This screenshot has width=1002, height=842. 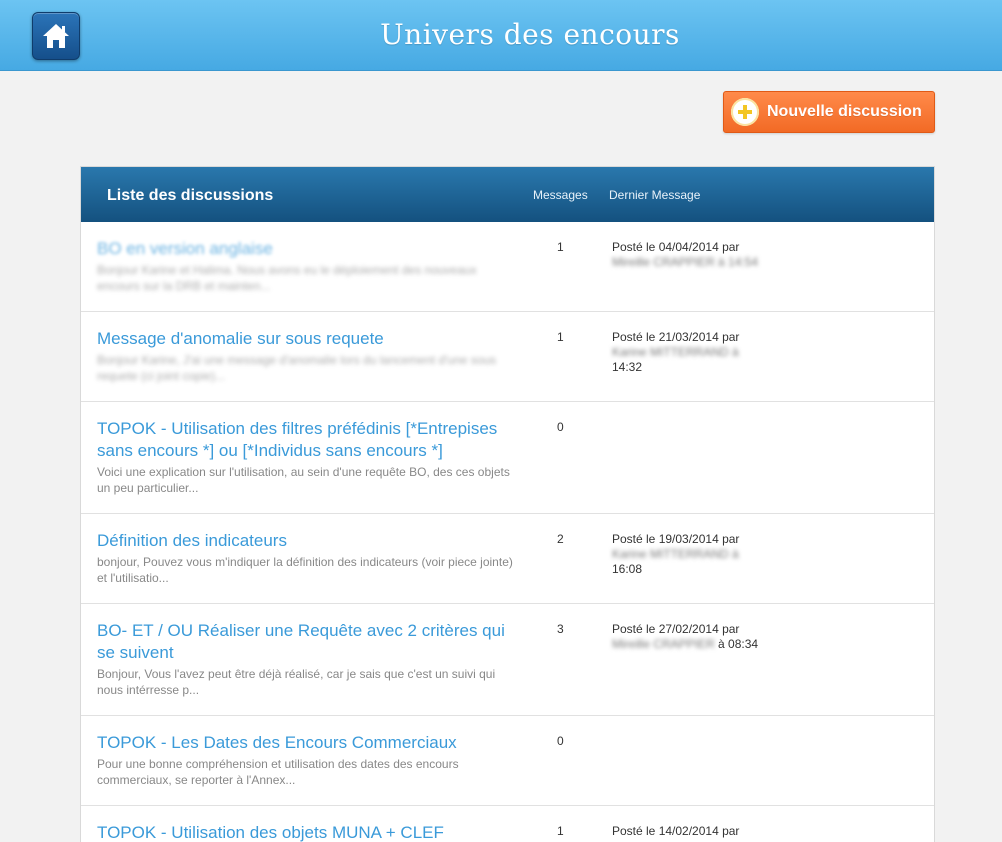 What do you see at coordinates (627, 367) in the screenshot?
I see `last-message-time: 14:32` at bounding box center [627, 367].